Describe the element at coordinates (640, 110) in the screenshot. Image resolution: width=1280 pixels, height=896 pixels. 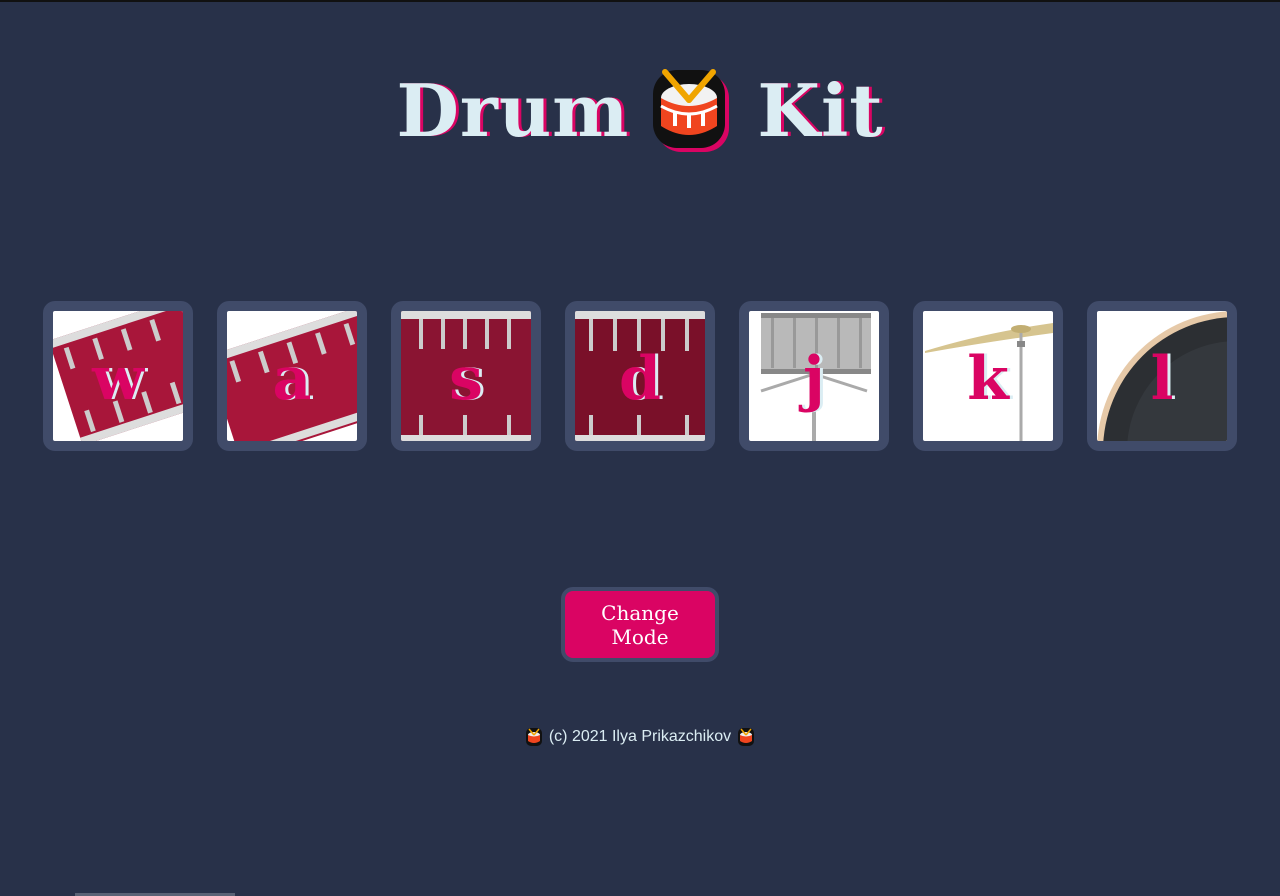
I see `page-title: Drum Kit` at that location.